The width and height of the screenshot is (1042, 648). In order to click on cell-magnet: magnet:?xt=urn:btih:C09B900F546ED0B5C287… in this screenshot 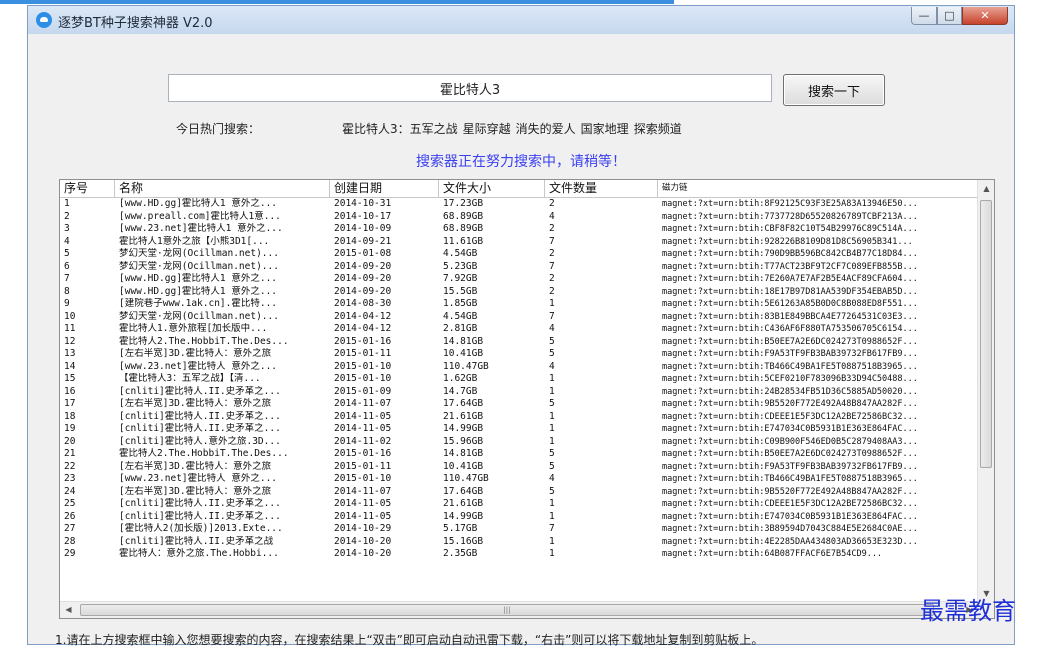, I will do `click(790, 441)`.